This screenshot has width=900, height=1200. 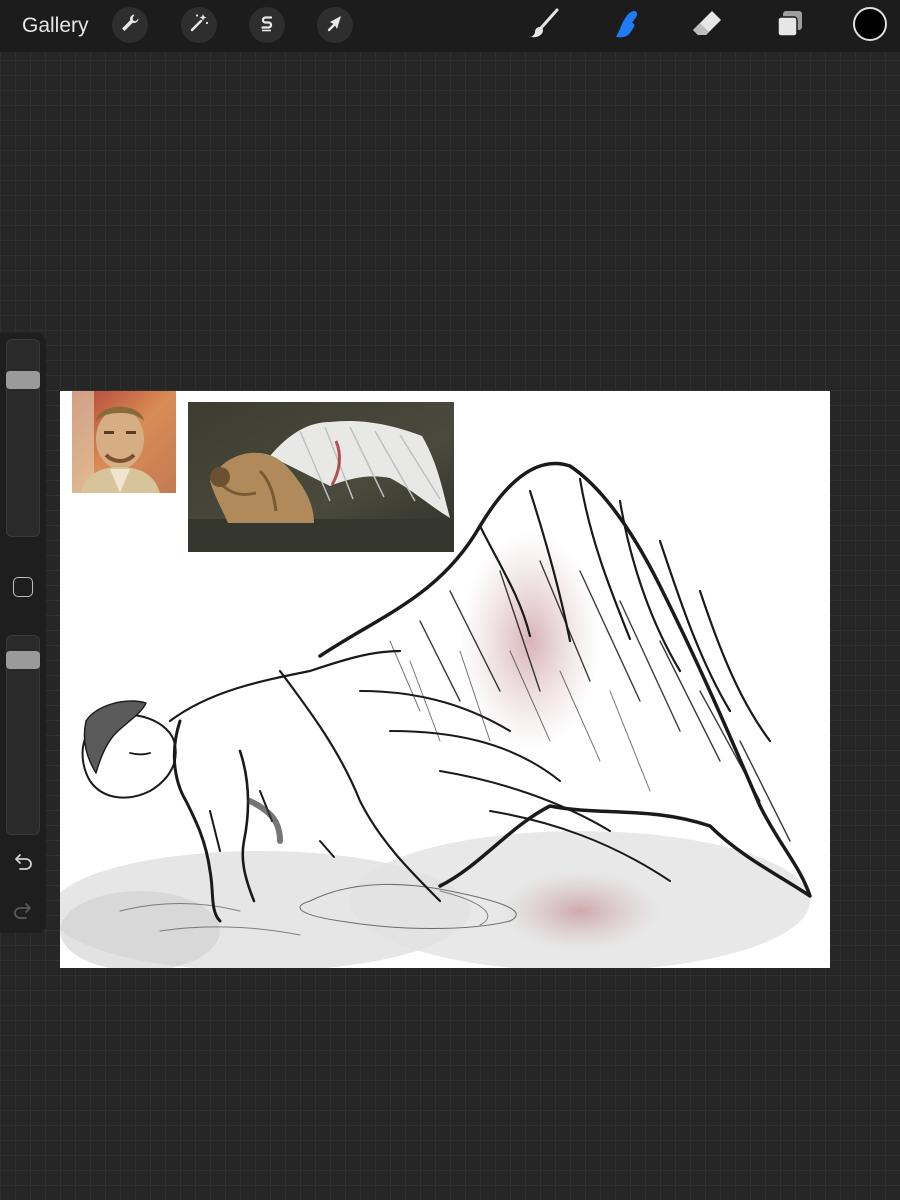 I want to click on winged-figure-reference, so click(x=321, y=477).